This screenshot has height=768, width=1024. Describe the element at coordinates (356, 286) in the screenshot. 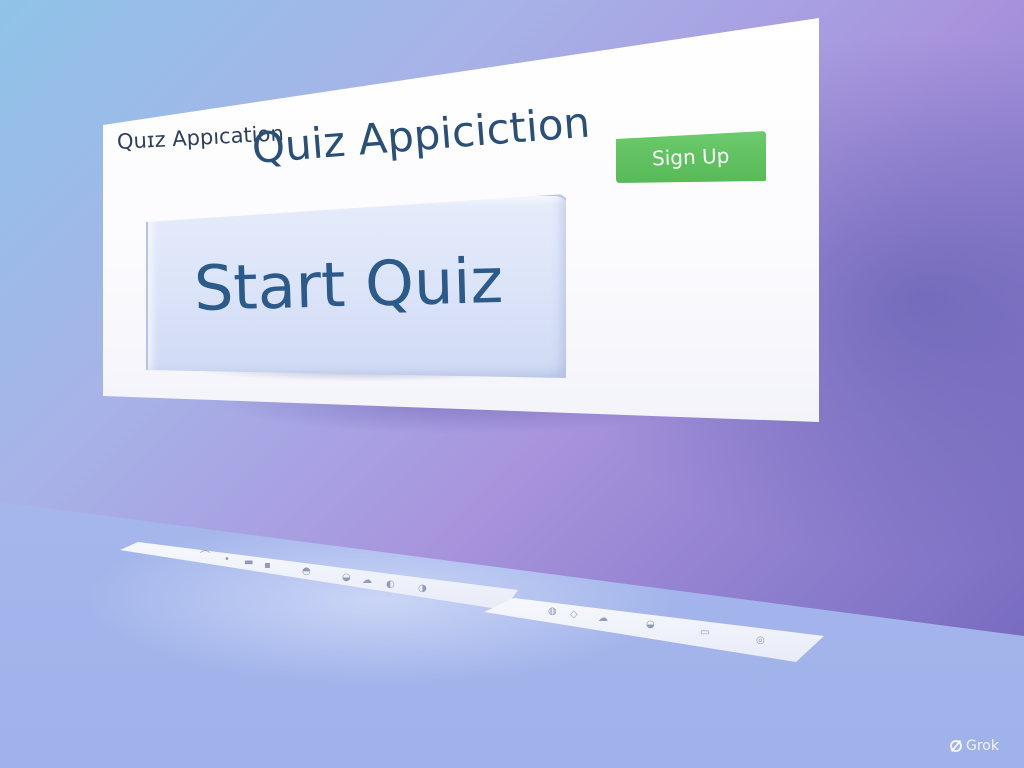

I see `start-quiz-button` at that location.